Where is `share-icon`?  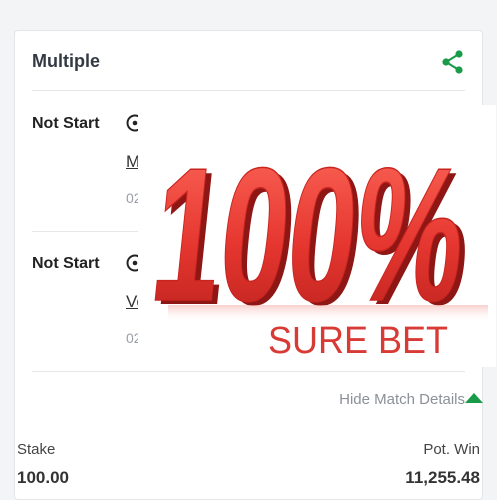
share-icon is located at coordinates (453, 62).